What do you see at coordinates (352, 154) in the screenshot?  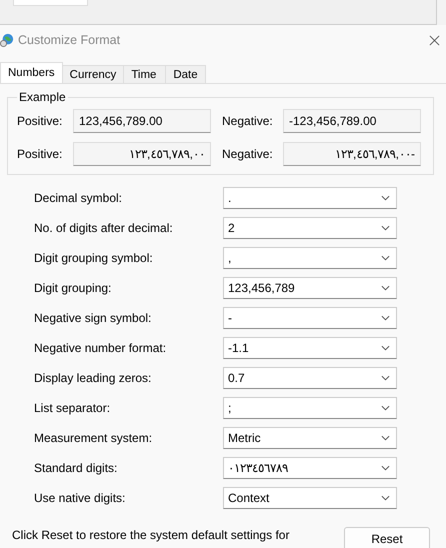 I see `example-field: ١٢٣,٤٥٦,٧٨٩,٠٠-` at bounding box center [352, 154].